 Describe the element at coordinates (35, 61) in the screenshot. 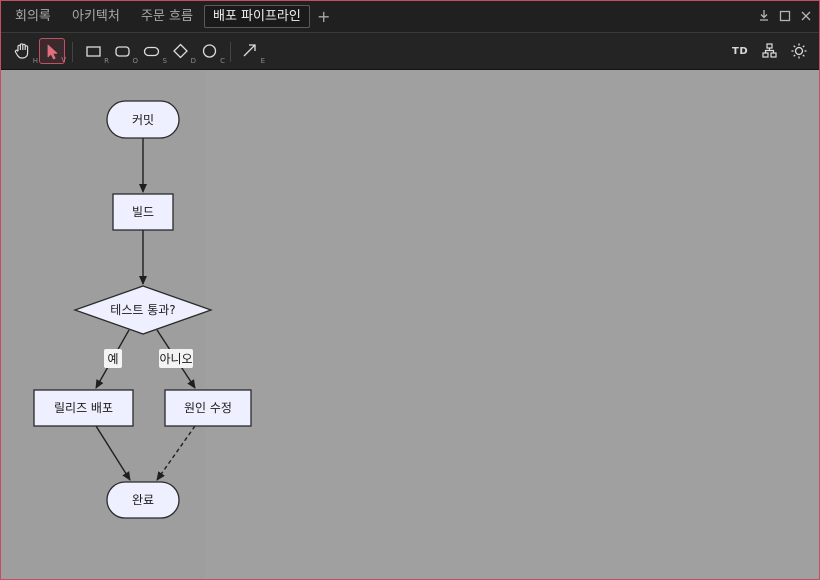

I see `hand-tool-key: H` at that location.